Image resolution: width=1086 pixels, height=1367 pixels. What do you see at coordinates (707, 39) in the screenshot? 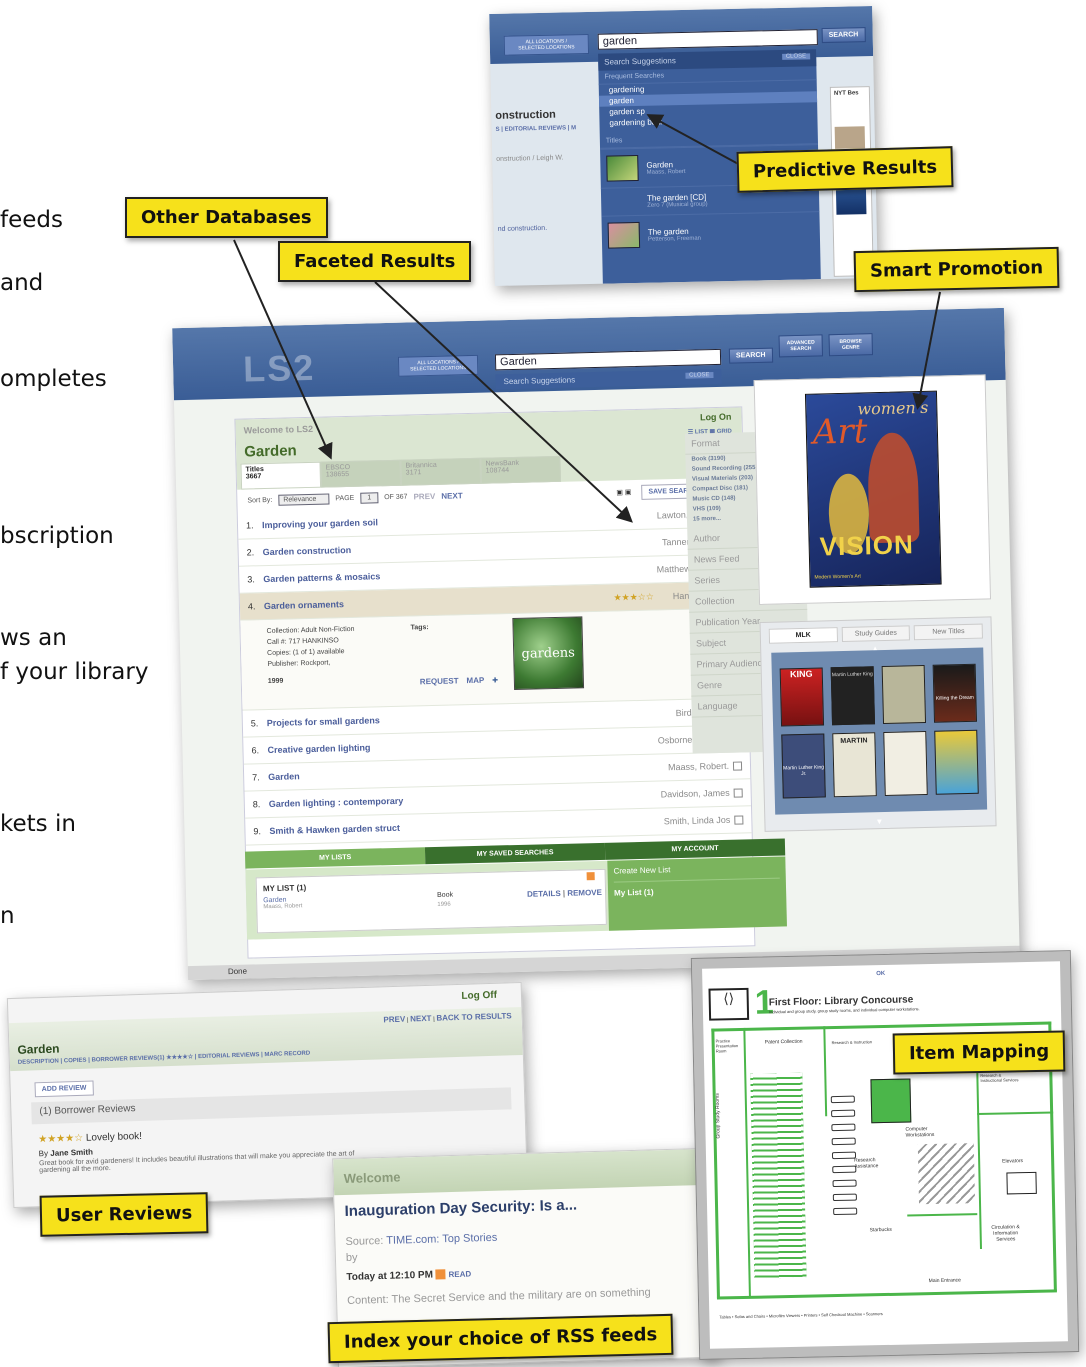
I see `search-input: garden` at bounding box center [707, 39].